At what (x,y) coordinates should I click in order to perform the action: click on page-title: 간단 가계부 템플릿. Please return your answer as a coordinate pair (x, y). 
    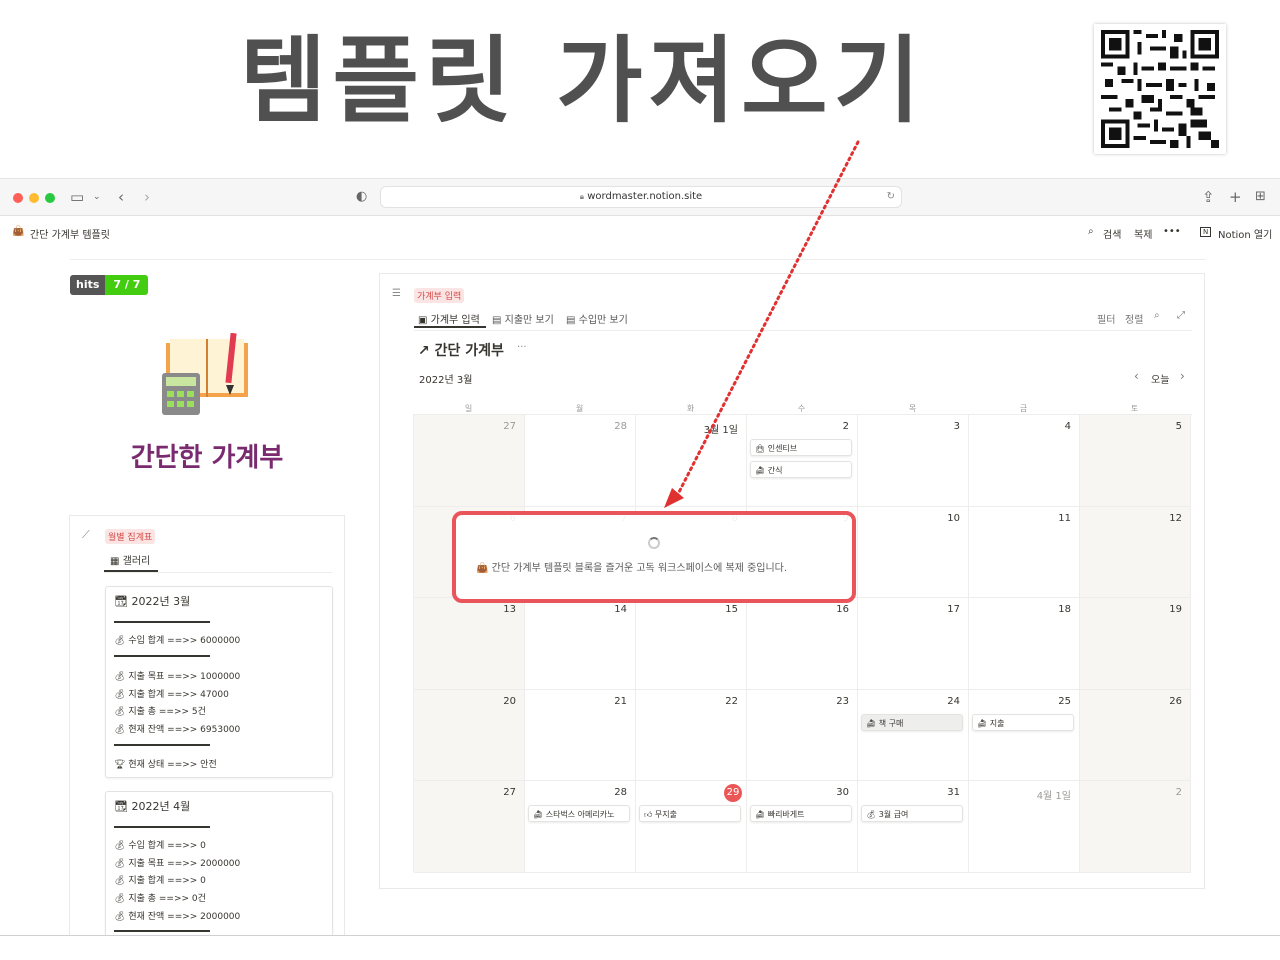
    Looking at the image, I should click on (70, 233).